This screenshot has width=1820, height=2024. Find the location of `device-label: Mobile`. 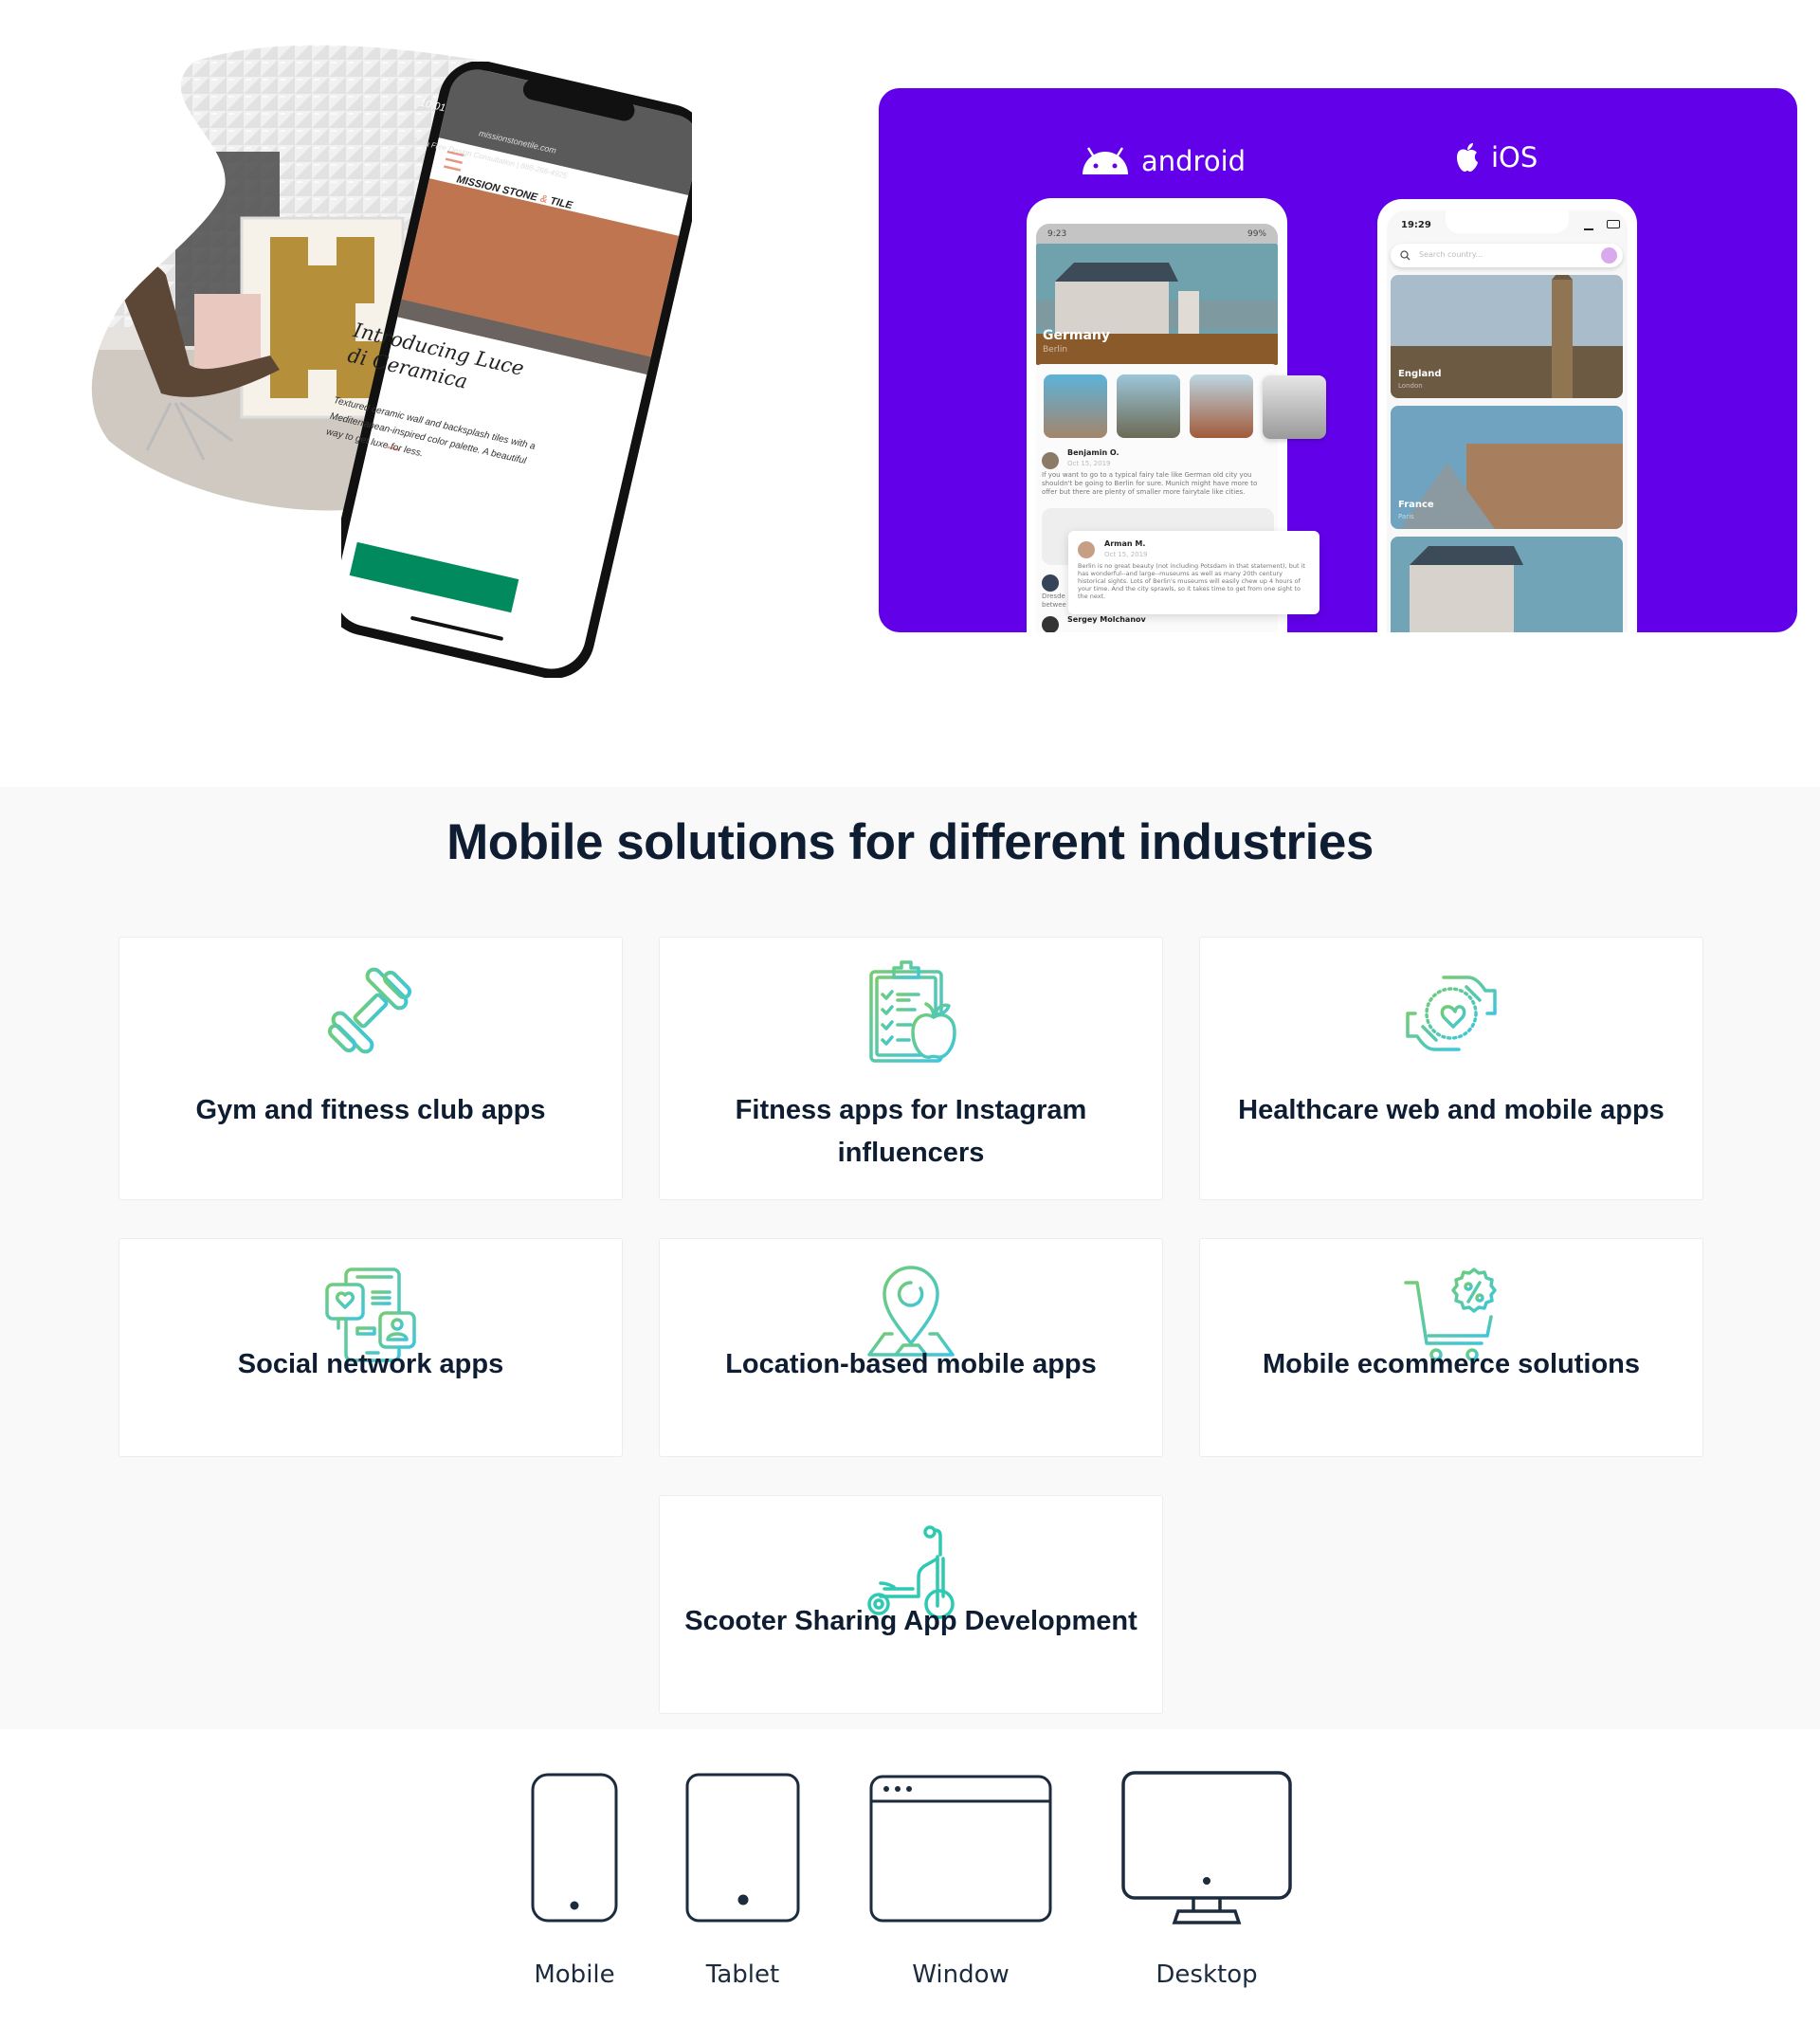

device-label: Mobile is located at coordinates (574, 1974).